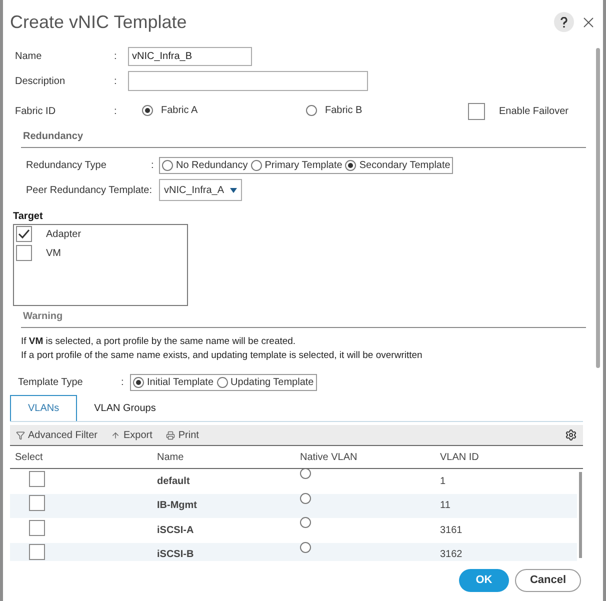 The height and width of the screenshot is (601, 606). What do you see at coordinates (548, 580) in the screenshot?
I see `cancel-button: Cancel` at bounding box center [548, 580].